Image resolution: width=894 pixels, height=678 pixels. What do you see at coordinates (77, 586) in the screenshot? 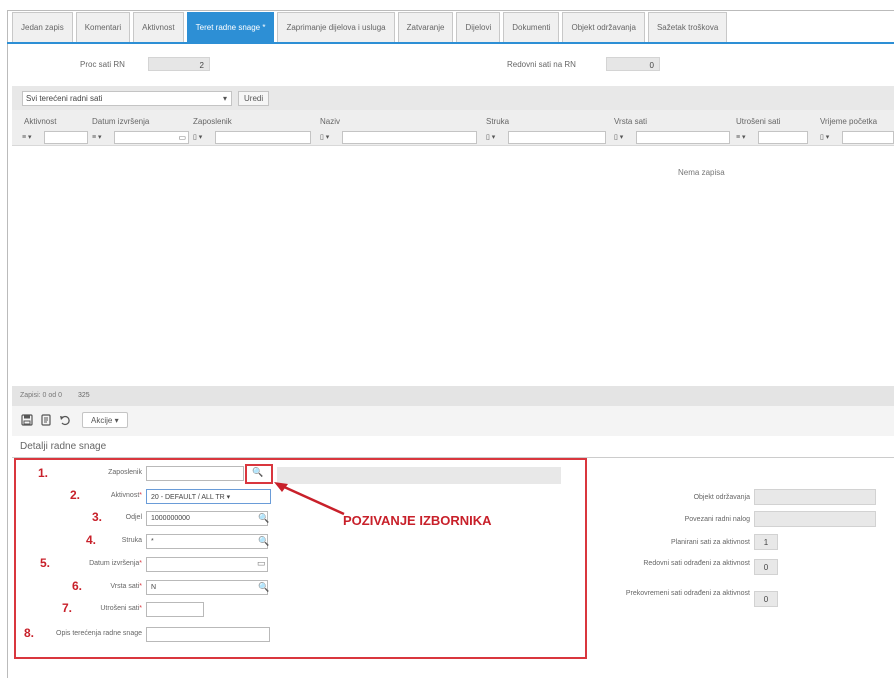
I see `field-number-6: 6.` at bounding box center [77, 586].